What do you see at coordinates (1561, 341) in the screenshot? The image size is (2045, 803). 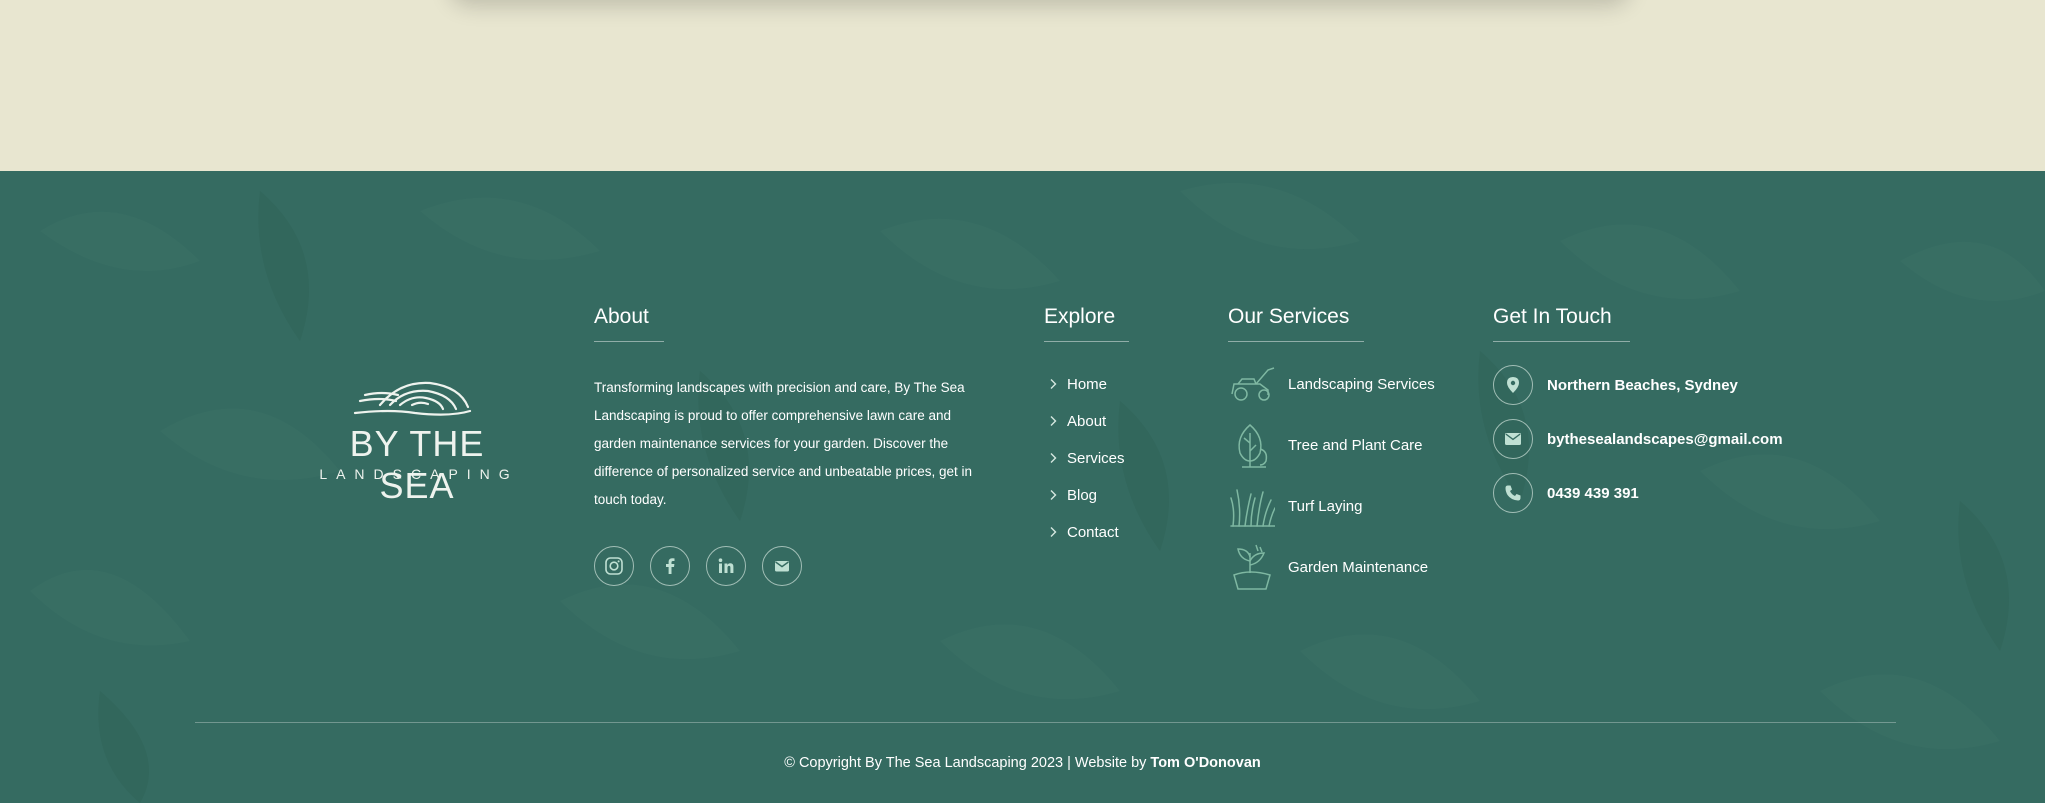 I see `contact-heading-underline` at bounding box center [1561, 341].